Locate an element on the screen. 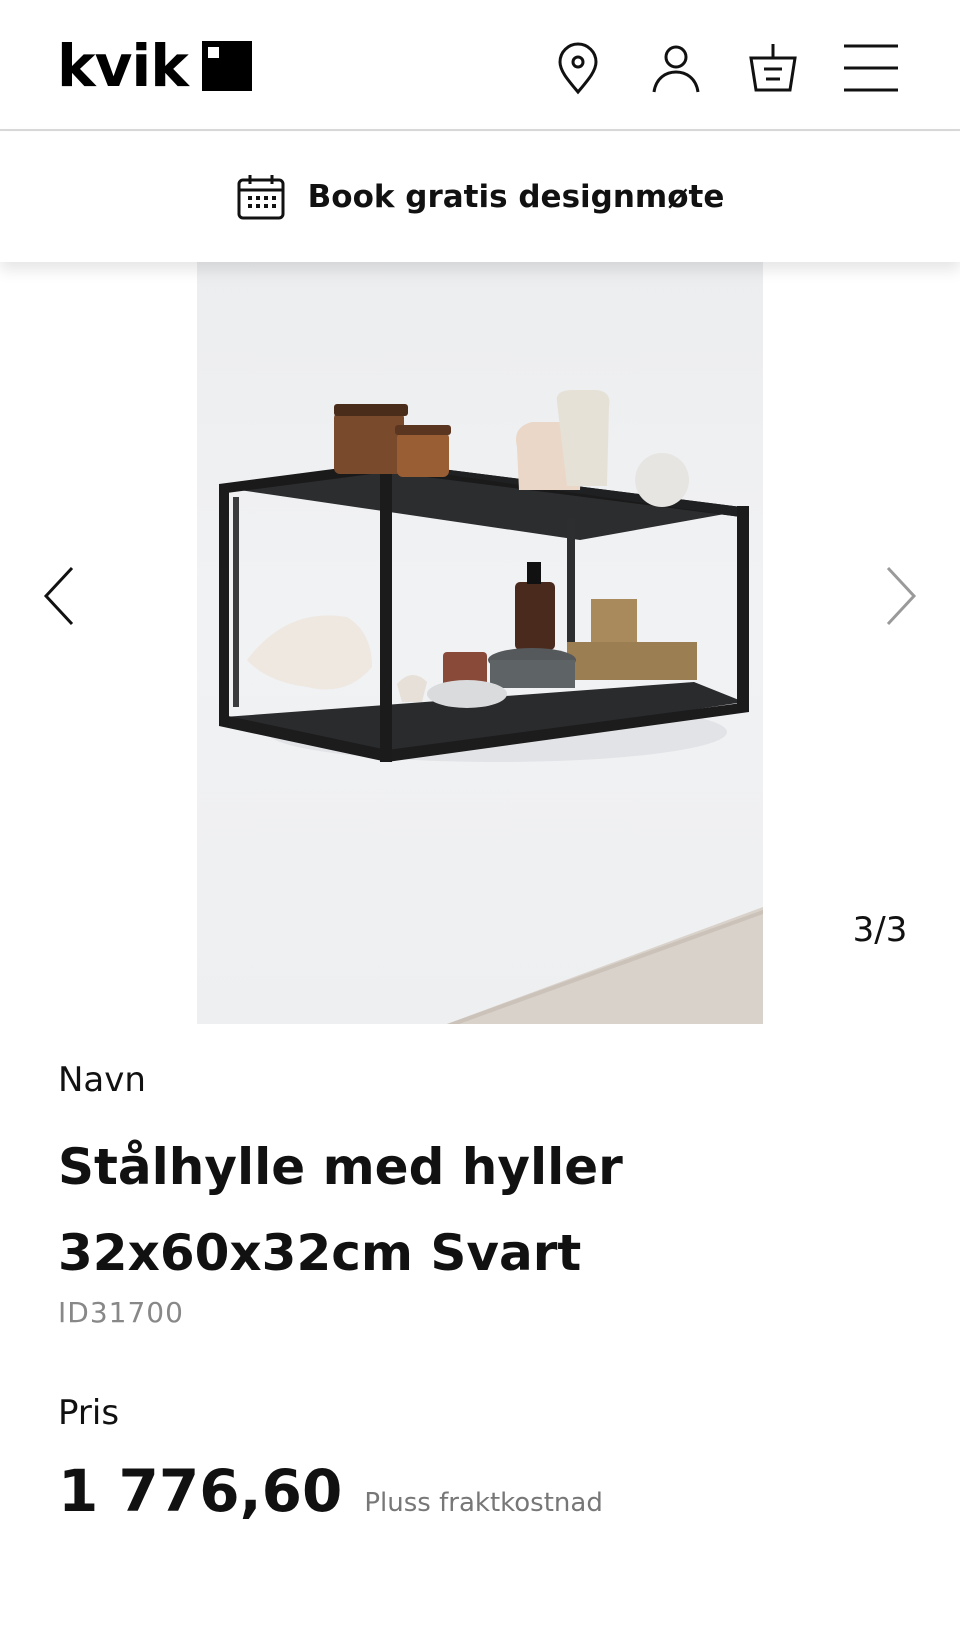 The height and width of the screenshot is (1632, 960). logo-mark-icon is located at coordinates (226, 66).